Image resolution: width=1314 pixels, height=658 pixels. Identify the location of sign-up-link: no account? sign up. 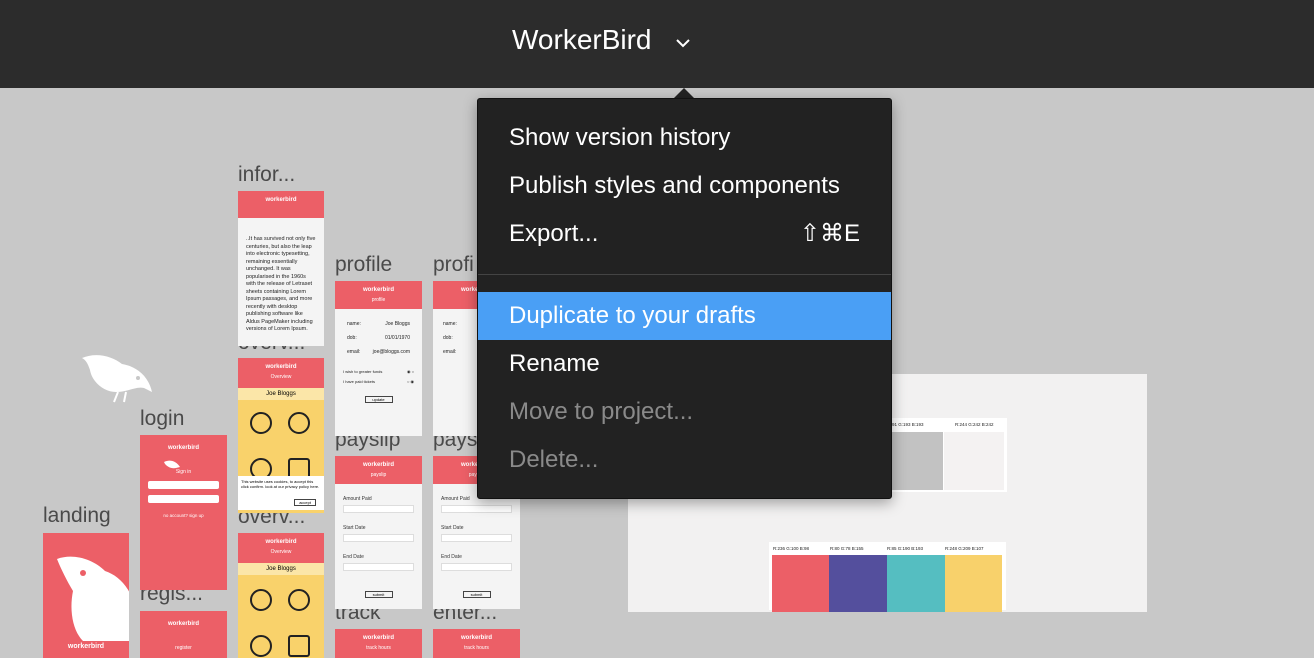
(183, 515).